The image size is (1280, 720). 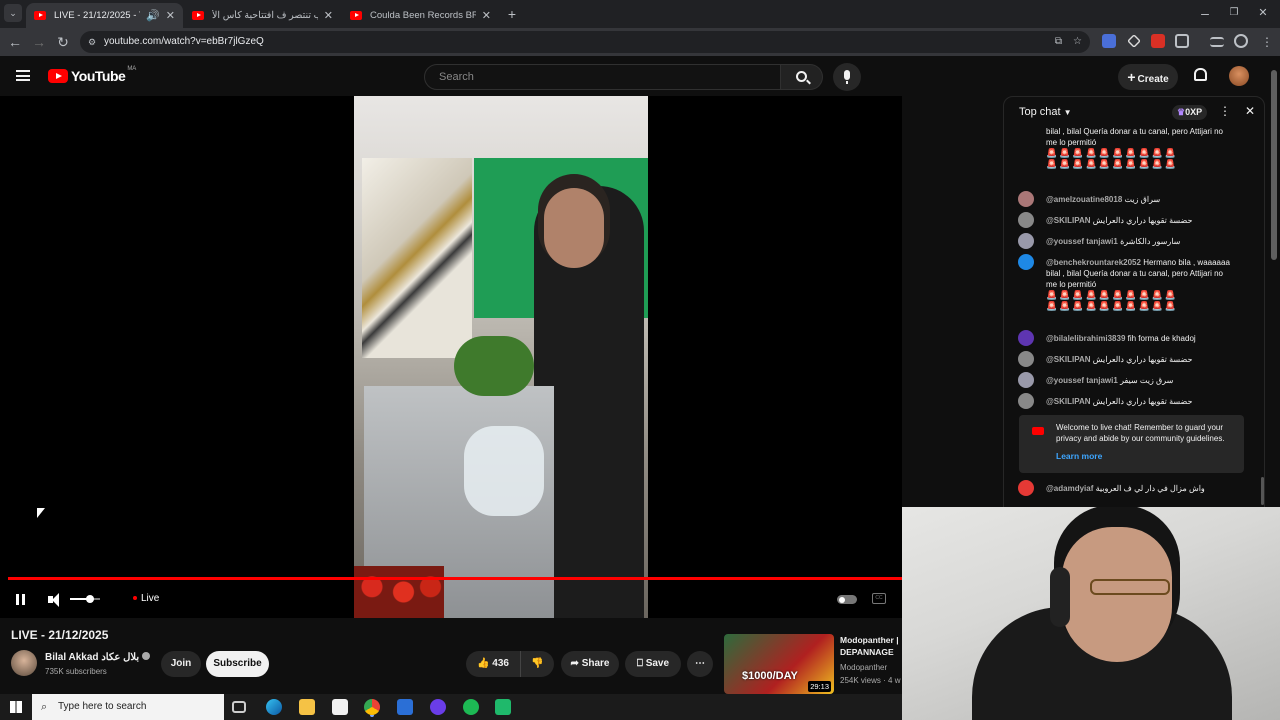 I want to click on mail-icon, so click(x=405, y=707).